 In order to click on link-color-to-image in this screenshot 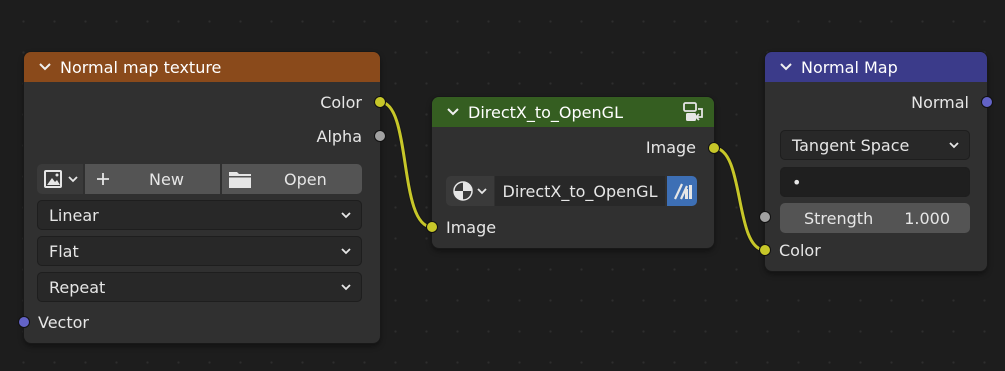, I will do `click(406, 164)`.